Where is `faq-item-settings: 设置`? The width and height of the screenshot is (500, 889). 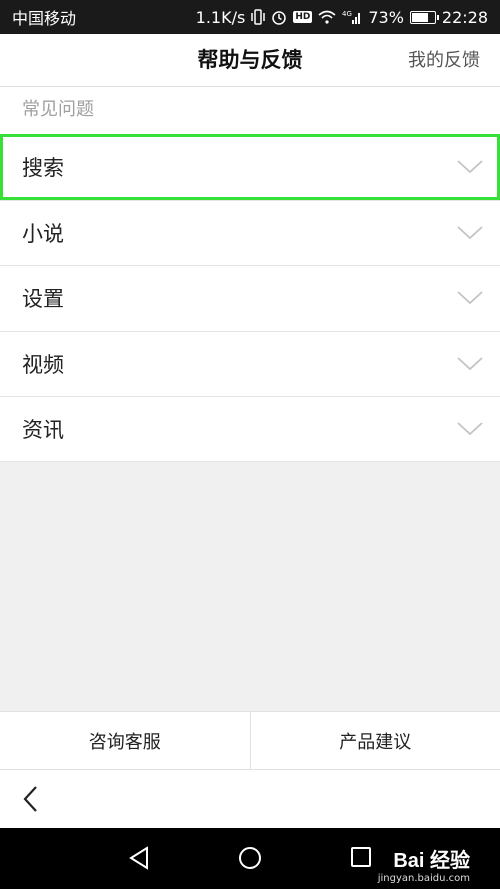 faq-item-settings: 设置 is located at coordinates (250, 298).